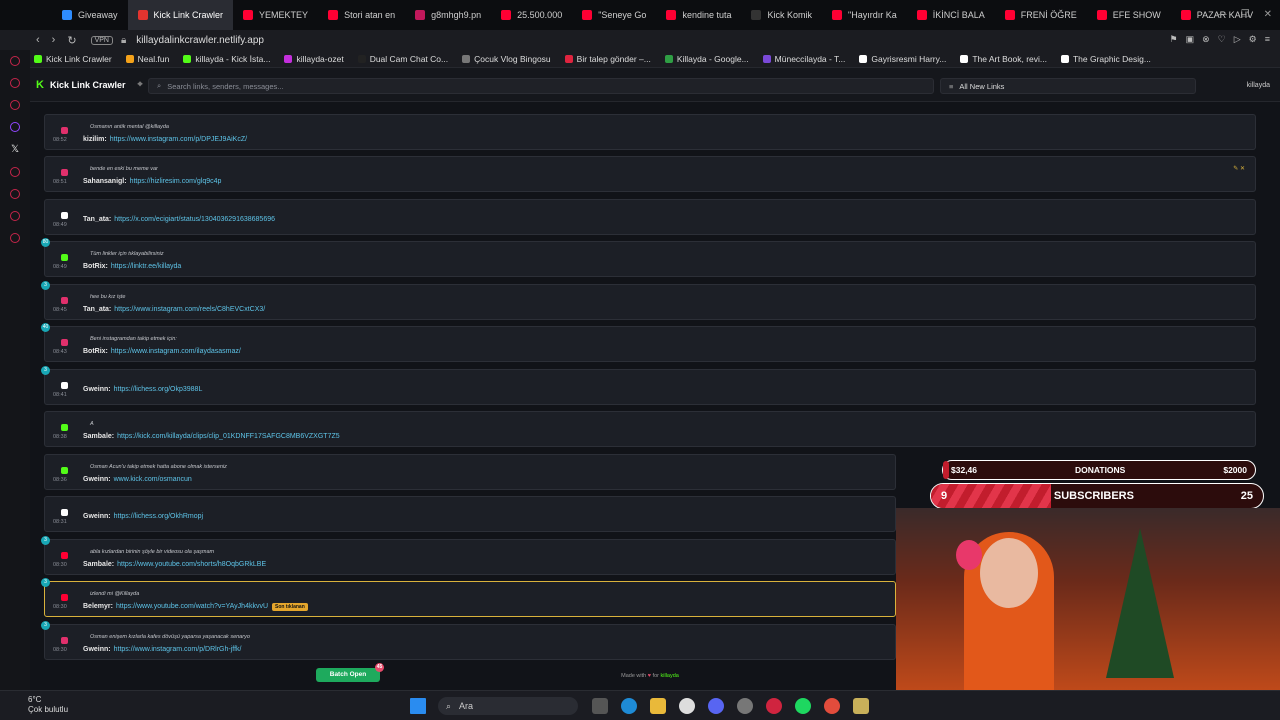  I want to click on subscribers-current: 9, so click(944, 496).